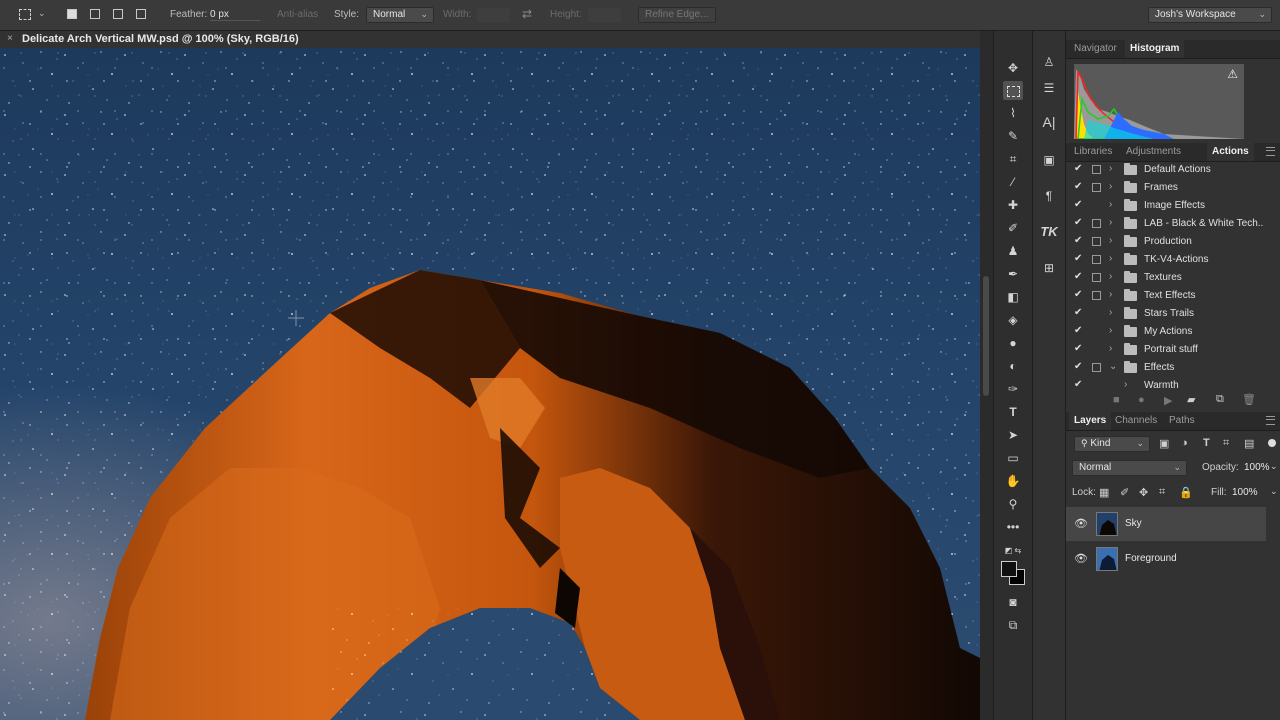  I want to click on filter-type-icon: T, so click(1206, 443).